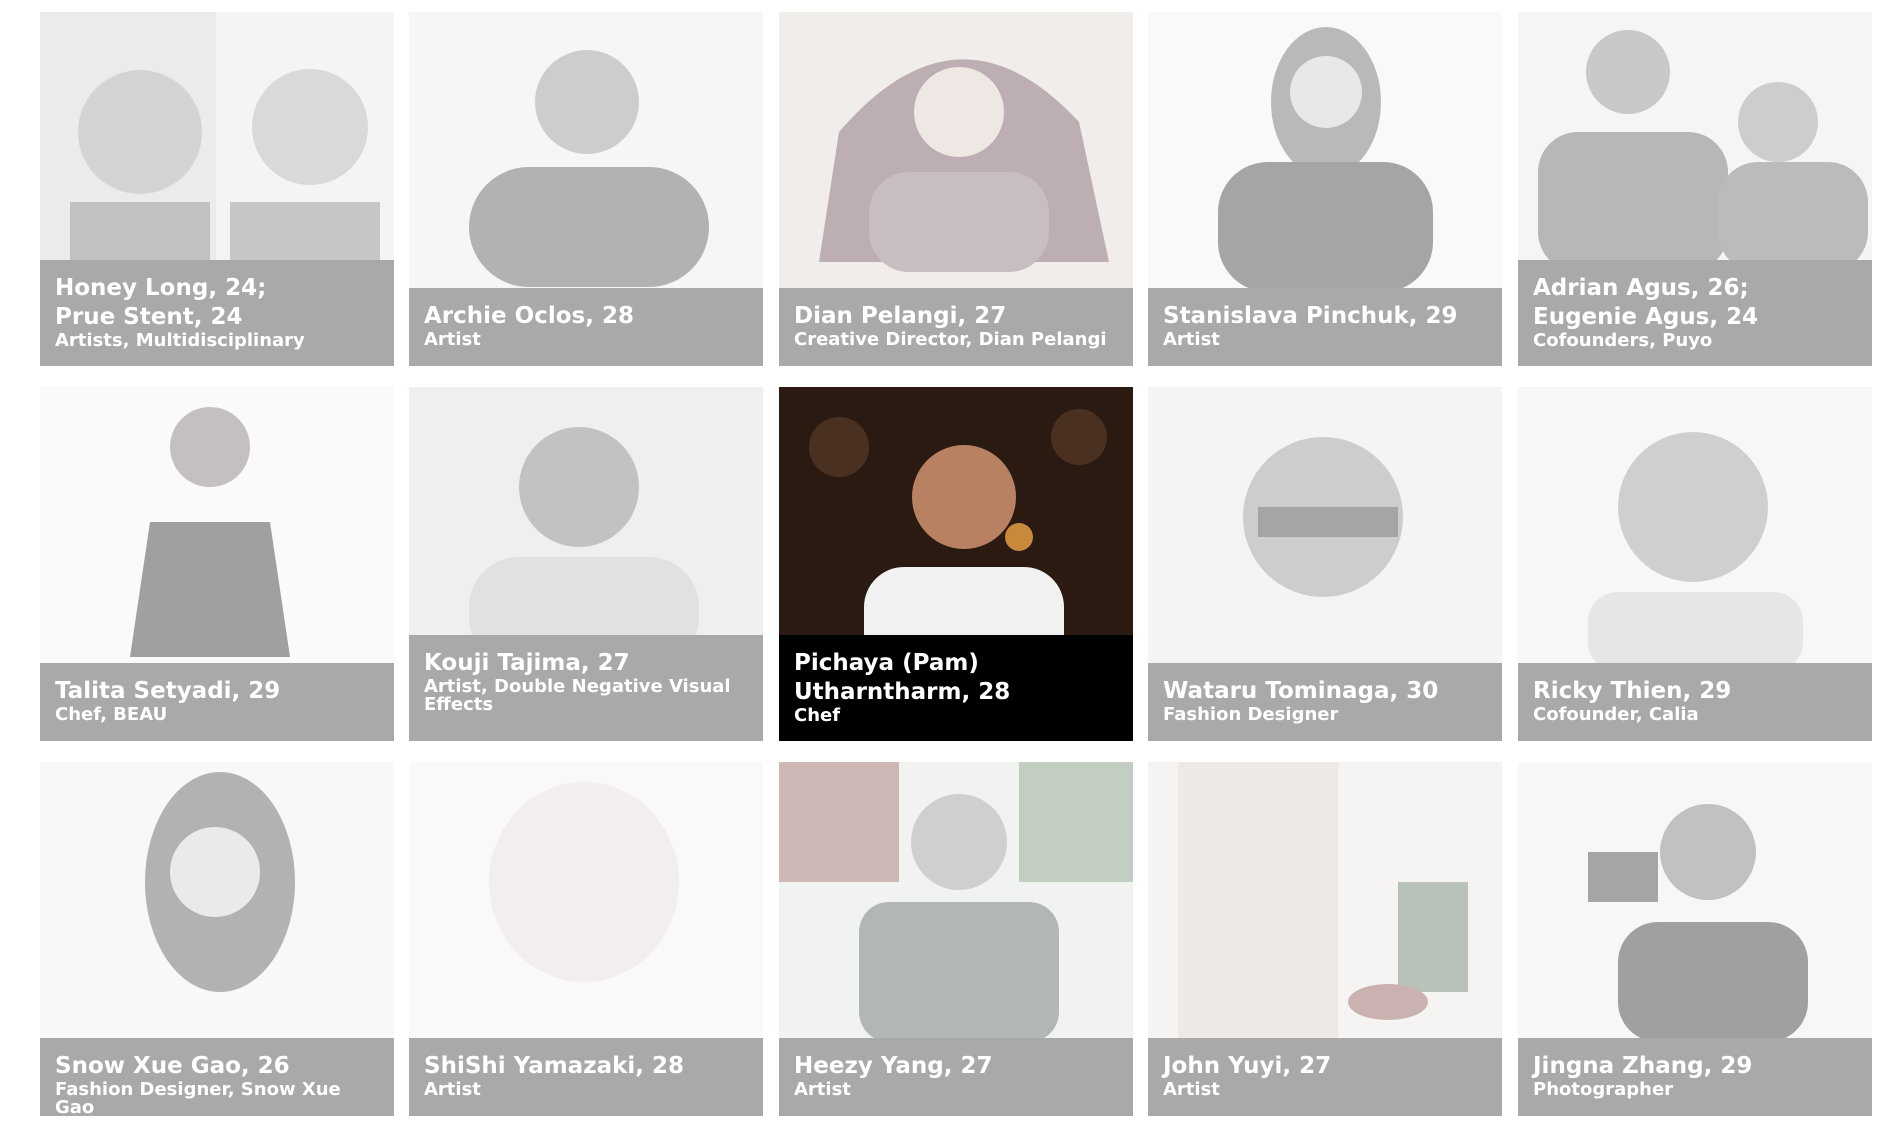 This screenshot has width=1879, height=1127. What do you see at coordinates (1325, 564) in the screenshot?
I see `profile-card-wataru-tominaga: Wataru Tominaga, 30 Fashion Designer` at bounding box center [1325, 564].